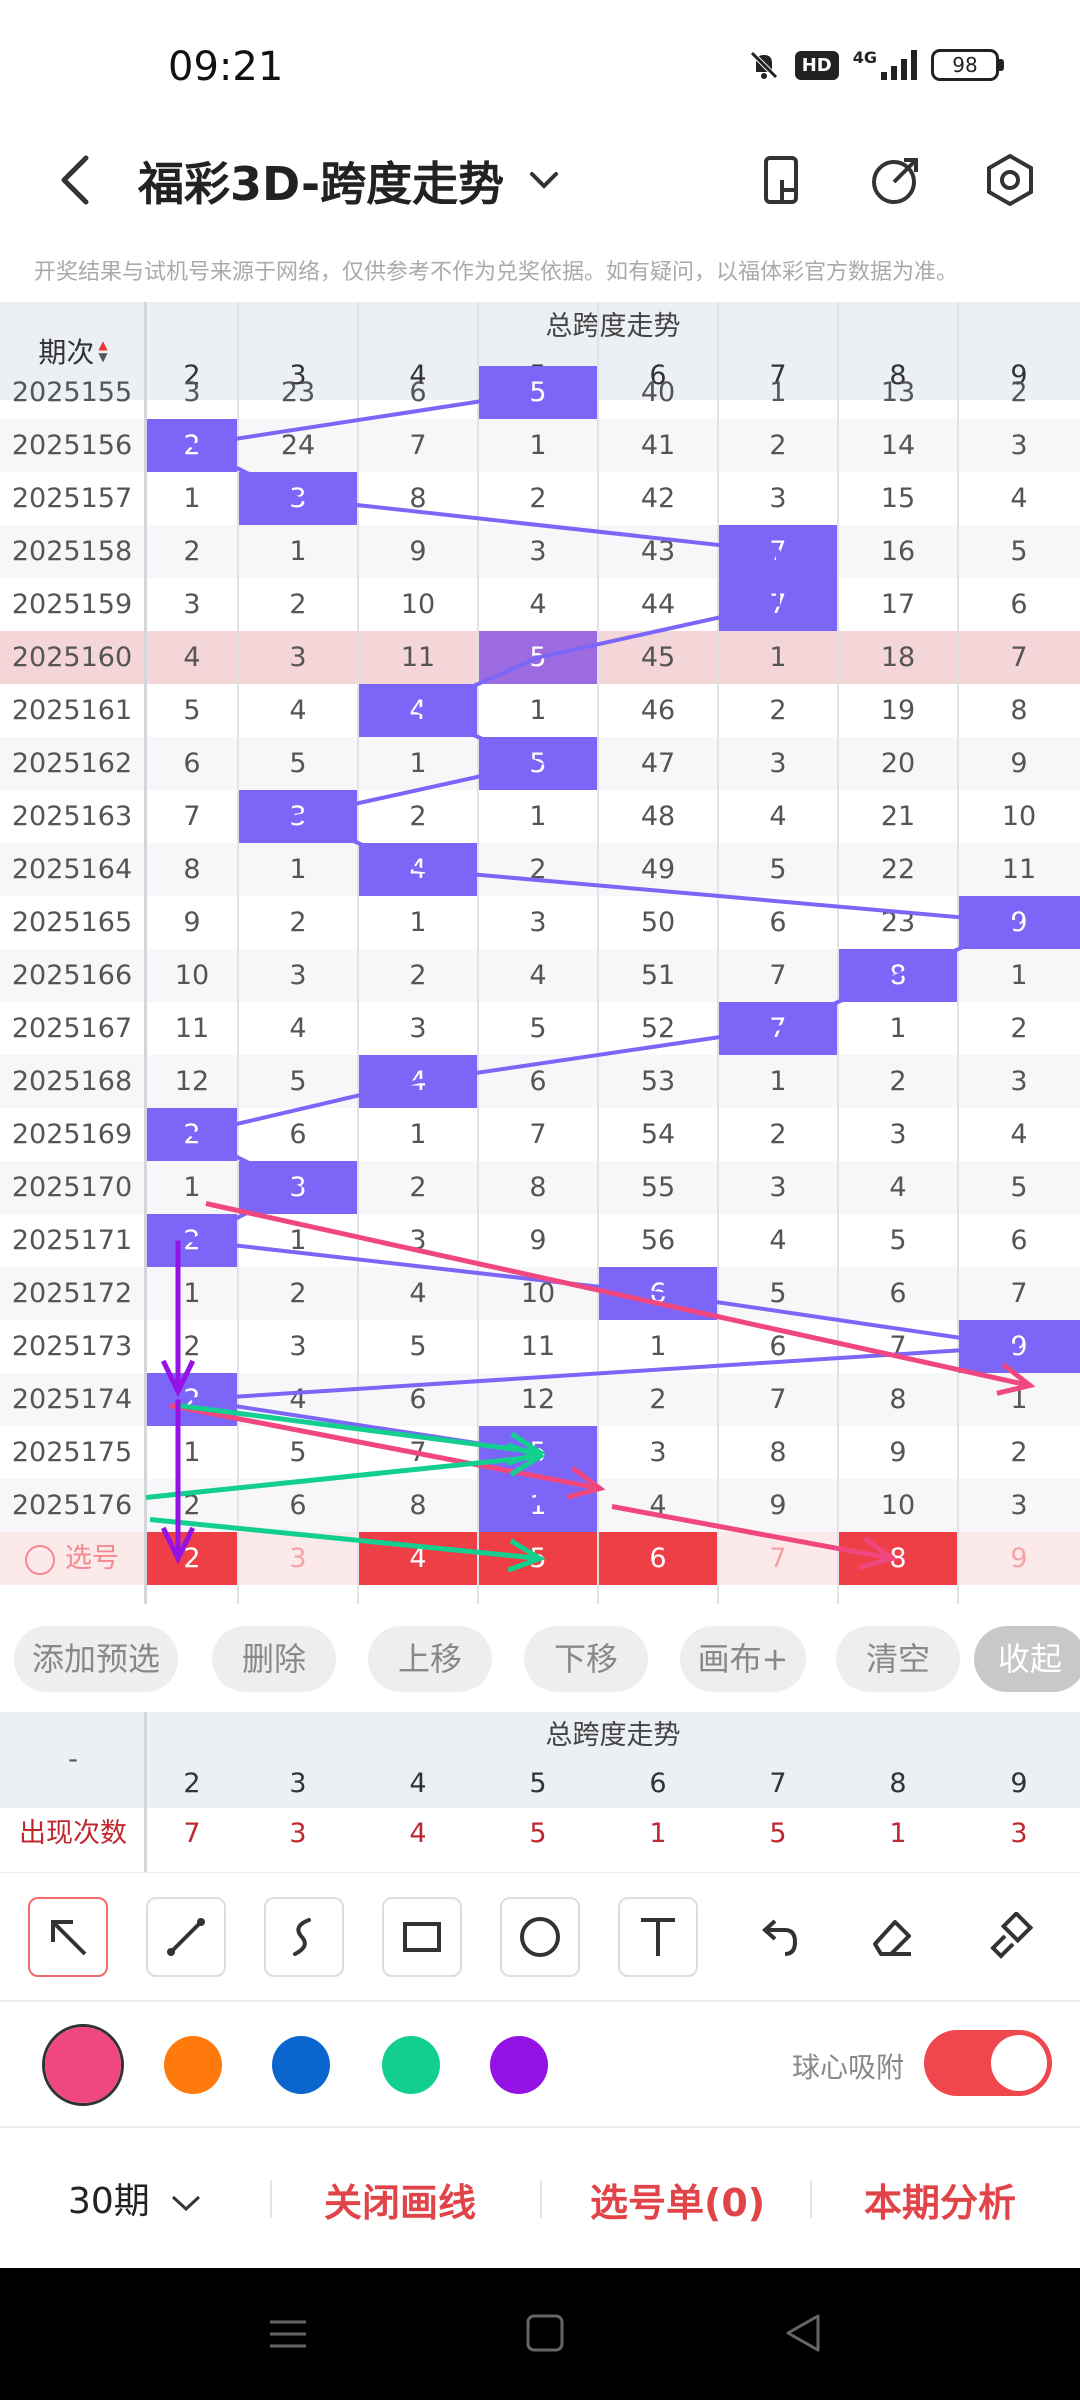 The height and width of the screenshot is (2400, 1080). Describe the element at coordinates (1010, 180) in the screenshot. I see `settings-icon` at that location.